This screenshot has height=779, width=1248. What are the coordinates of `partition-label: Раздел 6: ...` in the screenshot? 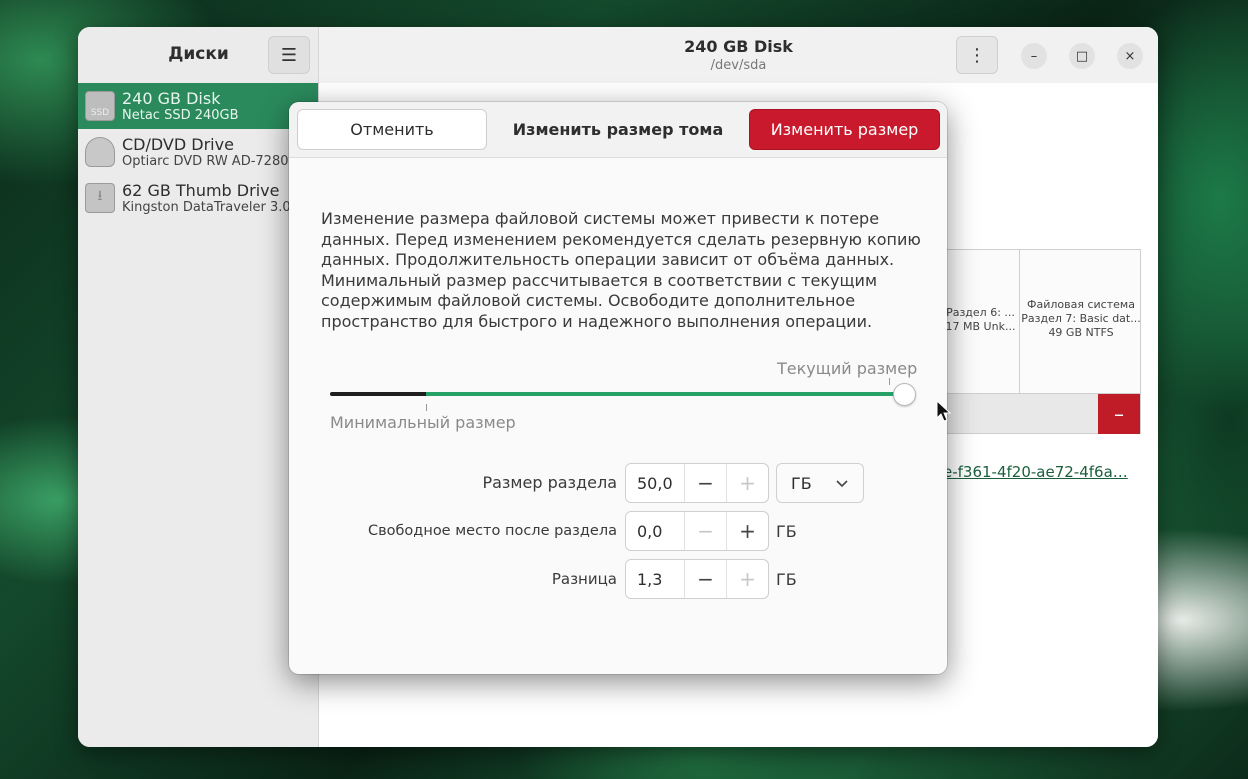 It's located at (980, 312).